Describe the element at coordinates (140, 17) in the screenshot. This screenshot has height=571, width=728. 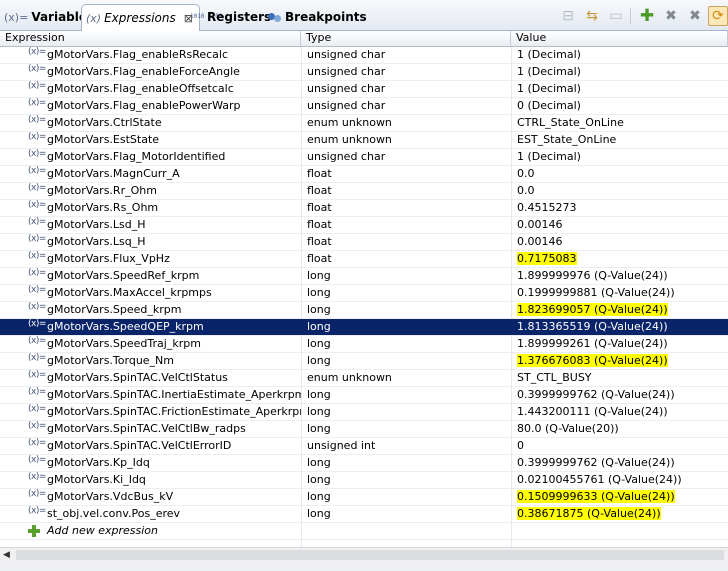
I see `tab-expressions: (x) Expressions ⊠` at that location.